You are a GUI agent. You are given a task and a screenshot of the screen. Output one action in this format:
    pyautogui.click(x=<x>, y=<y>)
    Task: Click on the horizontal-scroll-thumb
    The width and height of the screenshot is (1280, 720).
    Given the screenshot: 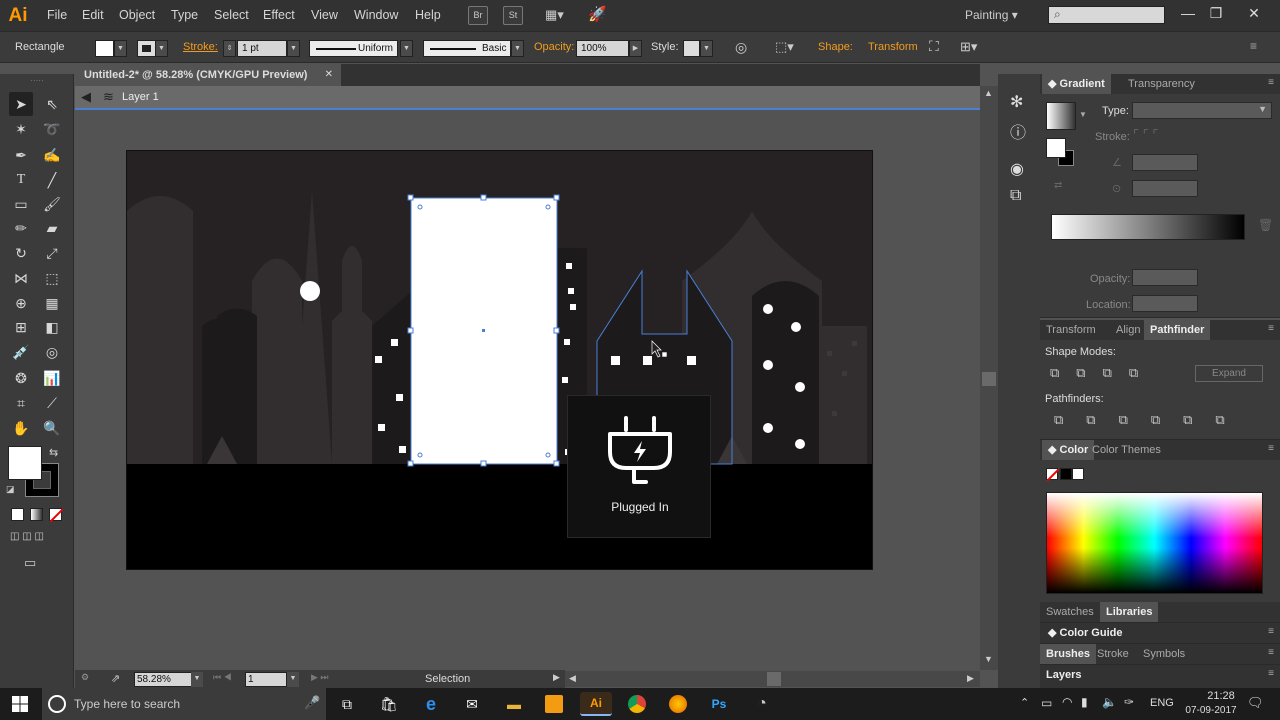 What is the action you would take?
    pyautogui.click(x=774, y=679)
    